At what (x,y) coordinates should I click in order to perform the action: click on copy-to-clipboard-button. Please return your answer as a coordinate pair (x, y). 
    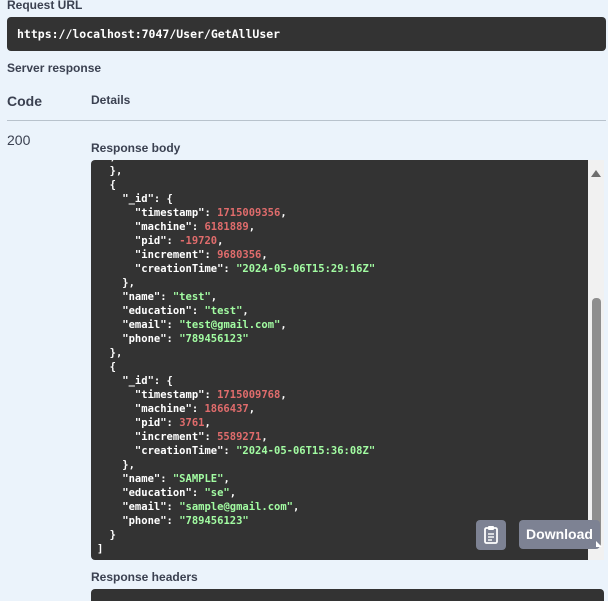
    Looking at the image, I should click on (491, 535).